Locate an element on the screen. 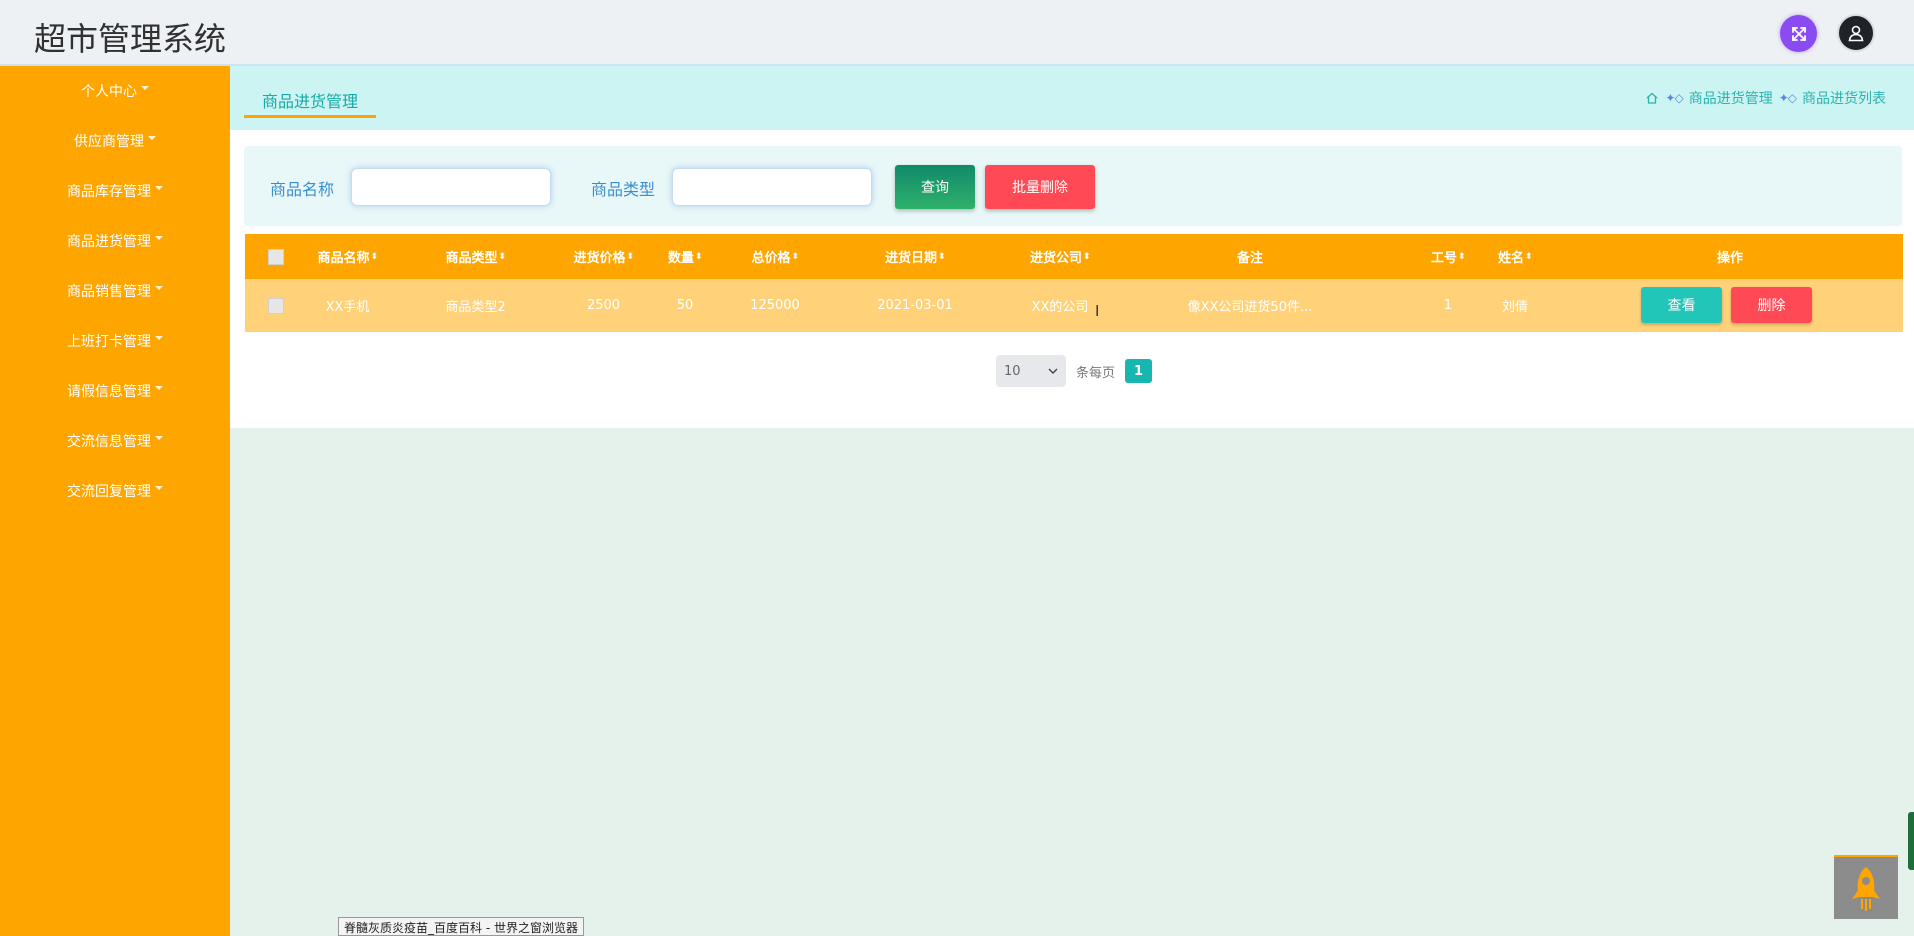  delete-button: 删除 is located at coordinates (1771, 305).